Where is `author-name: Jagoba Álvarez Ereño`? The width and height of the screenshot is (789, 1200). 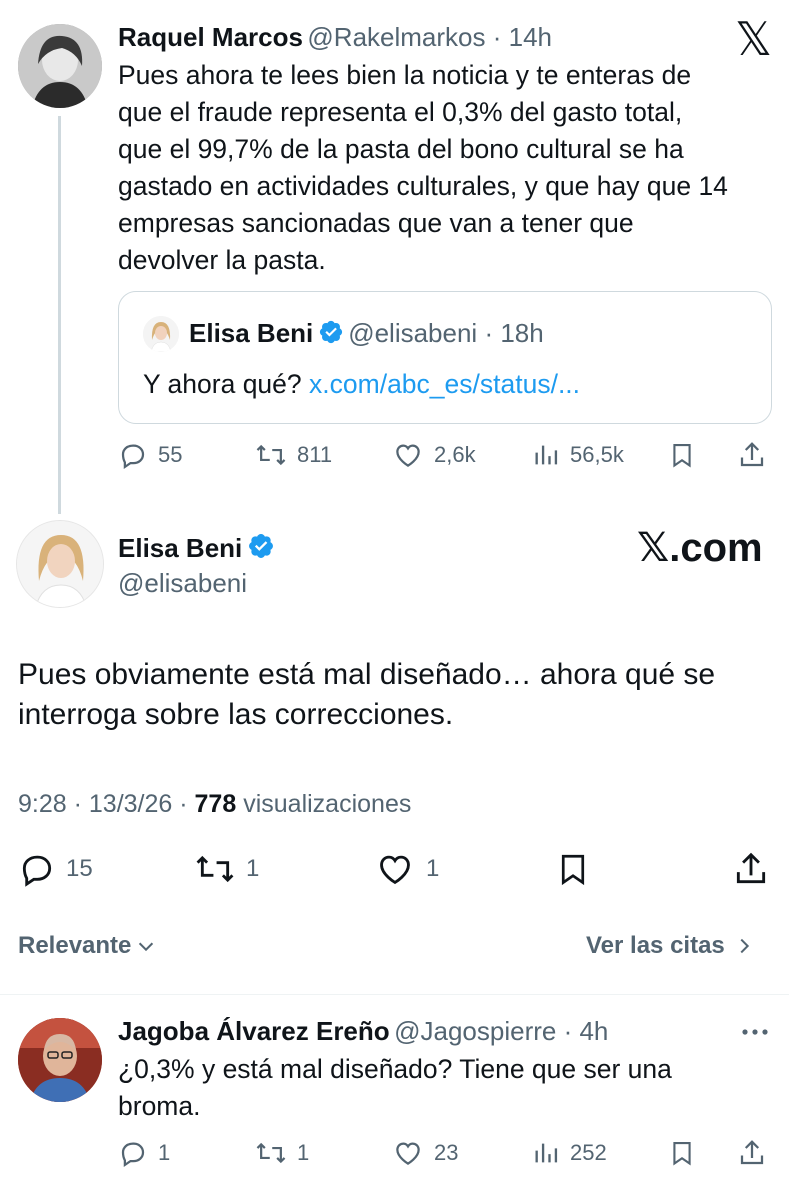 author-name: Jagoba Álvarez Ereño is located at coordinates (254, 1031).